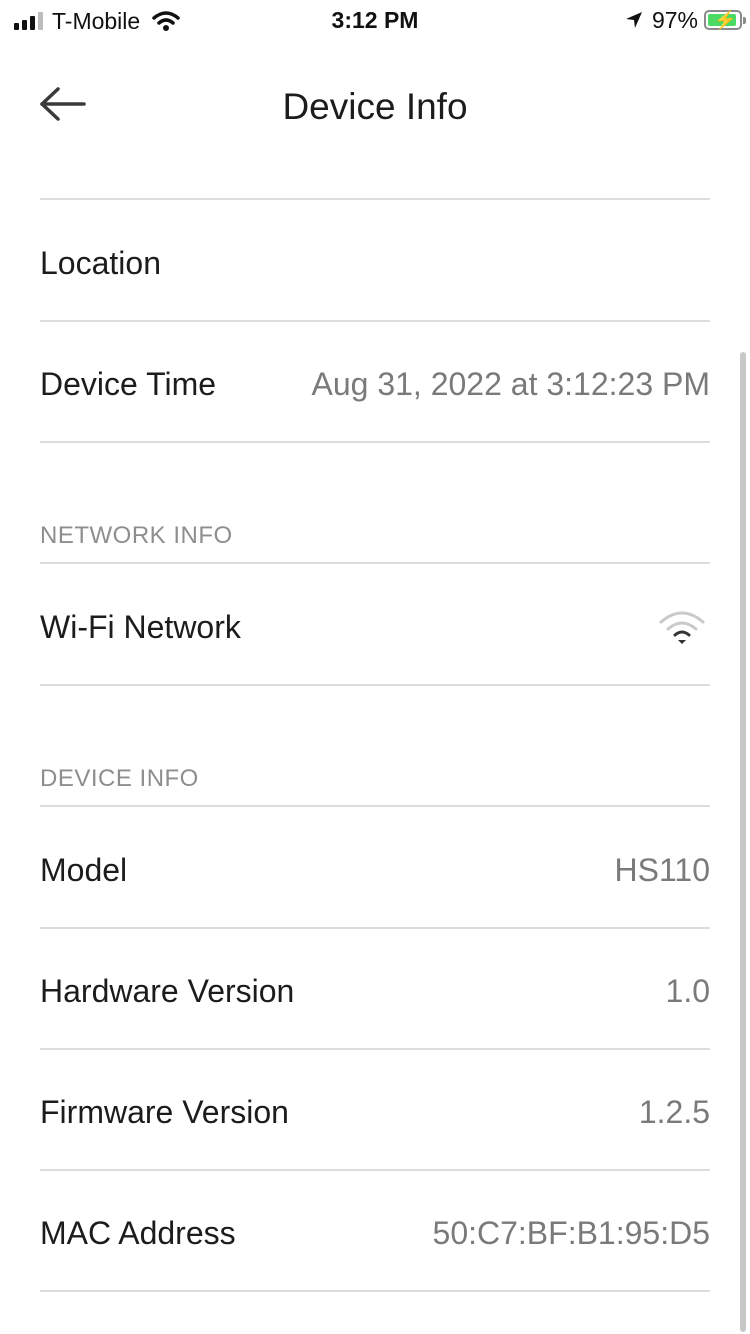  Describe the element at coordinates (375, 1112) in the screenshot. I see `firmware-version-row: Firmware Version 1.2.5` at that location.